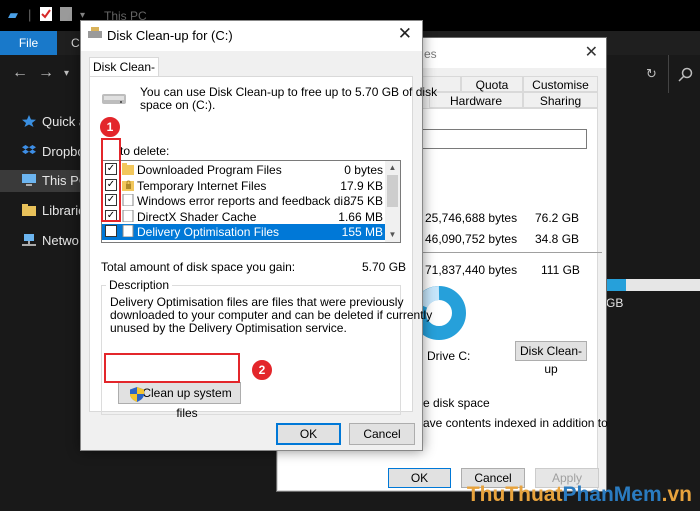 The width and height of the screenshot is (700, 511). I want to click on recent-locations-icon: ▾, so click(66, 73).